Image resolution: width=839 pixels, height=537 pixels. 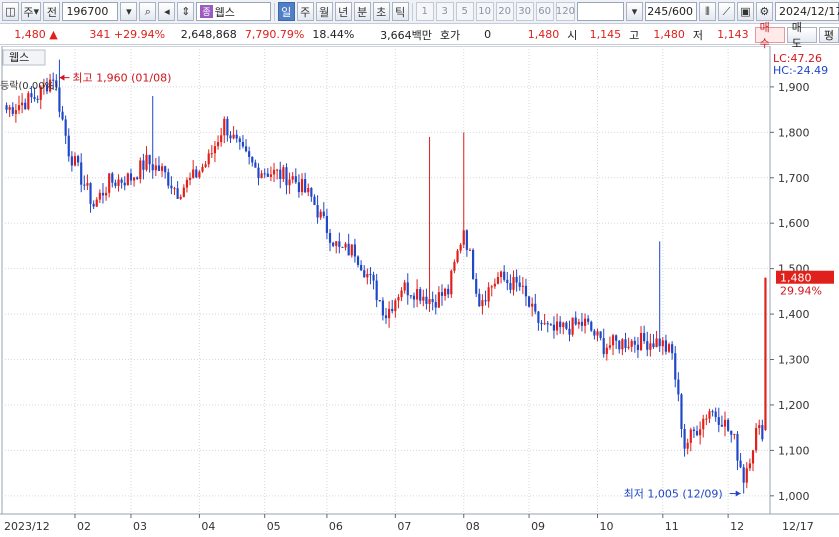 I want to click on minute-30: 30, so click(x=524, y=11).